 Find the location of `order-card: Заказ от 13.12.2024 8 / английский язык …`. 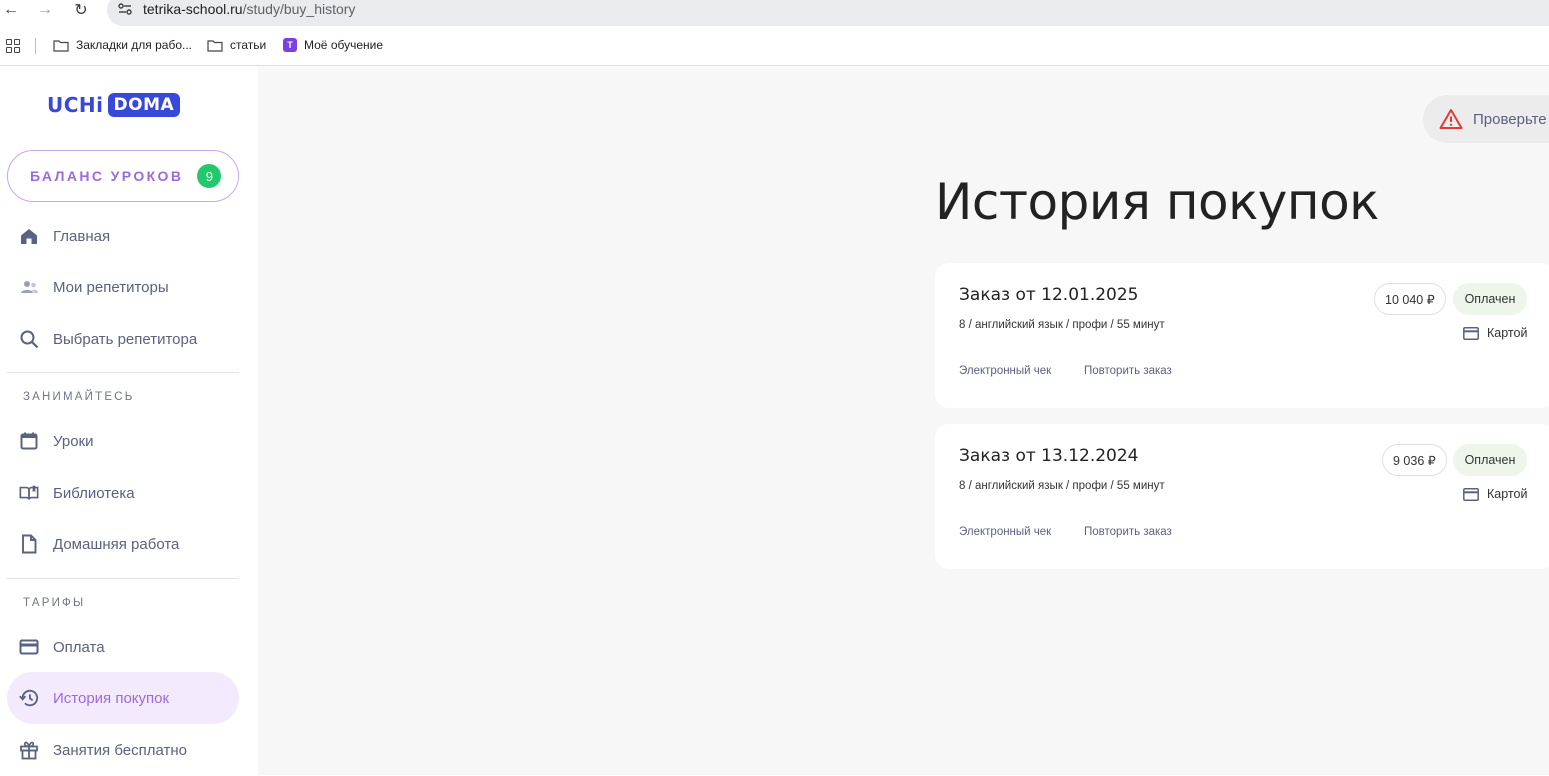

order-card: Заказ от 13.12.2024 8 / английский язык … is located at coordinates (1242, 496).